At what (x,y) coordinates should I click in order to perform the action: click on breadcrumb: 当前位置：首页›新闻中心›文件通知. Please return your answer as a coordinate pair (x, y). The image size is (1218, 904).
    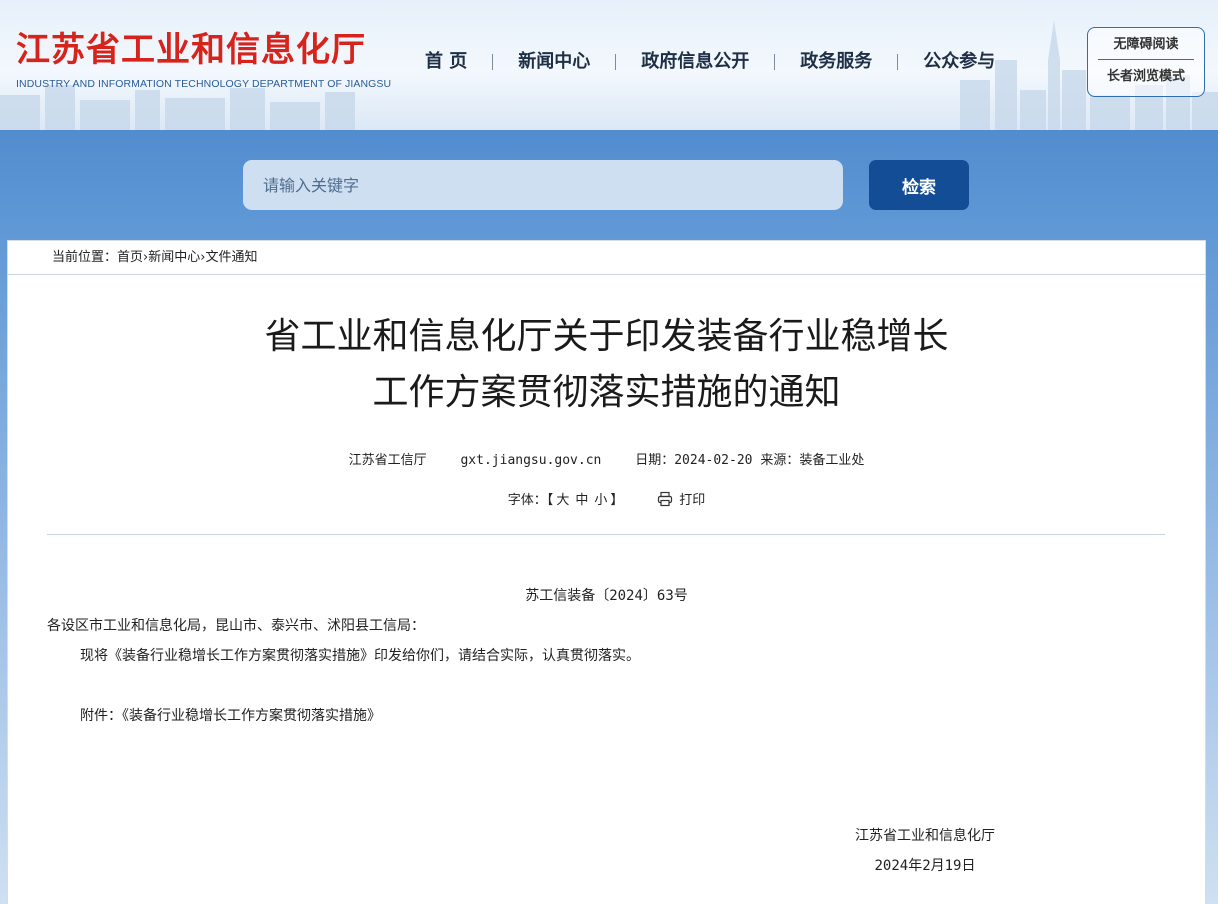
    Looking at the image, I should click on (606, 258).